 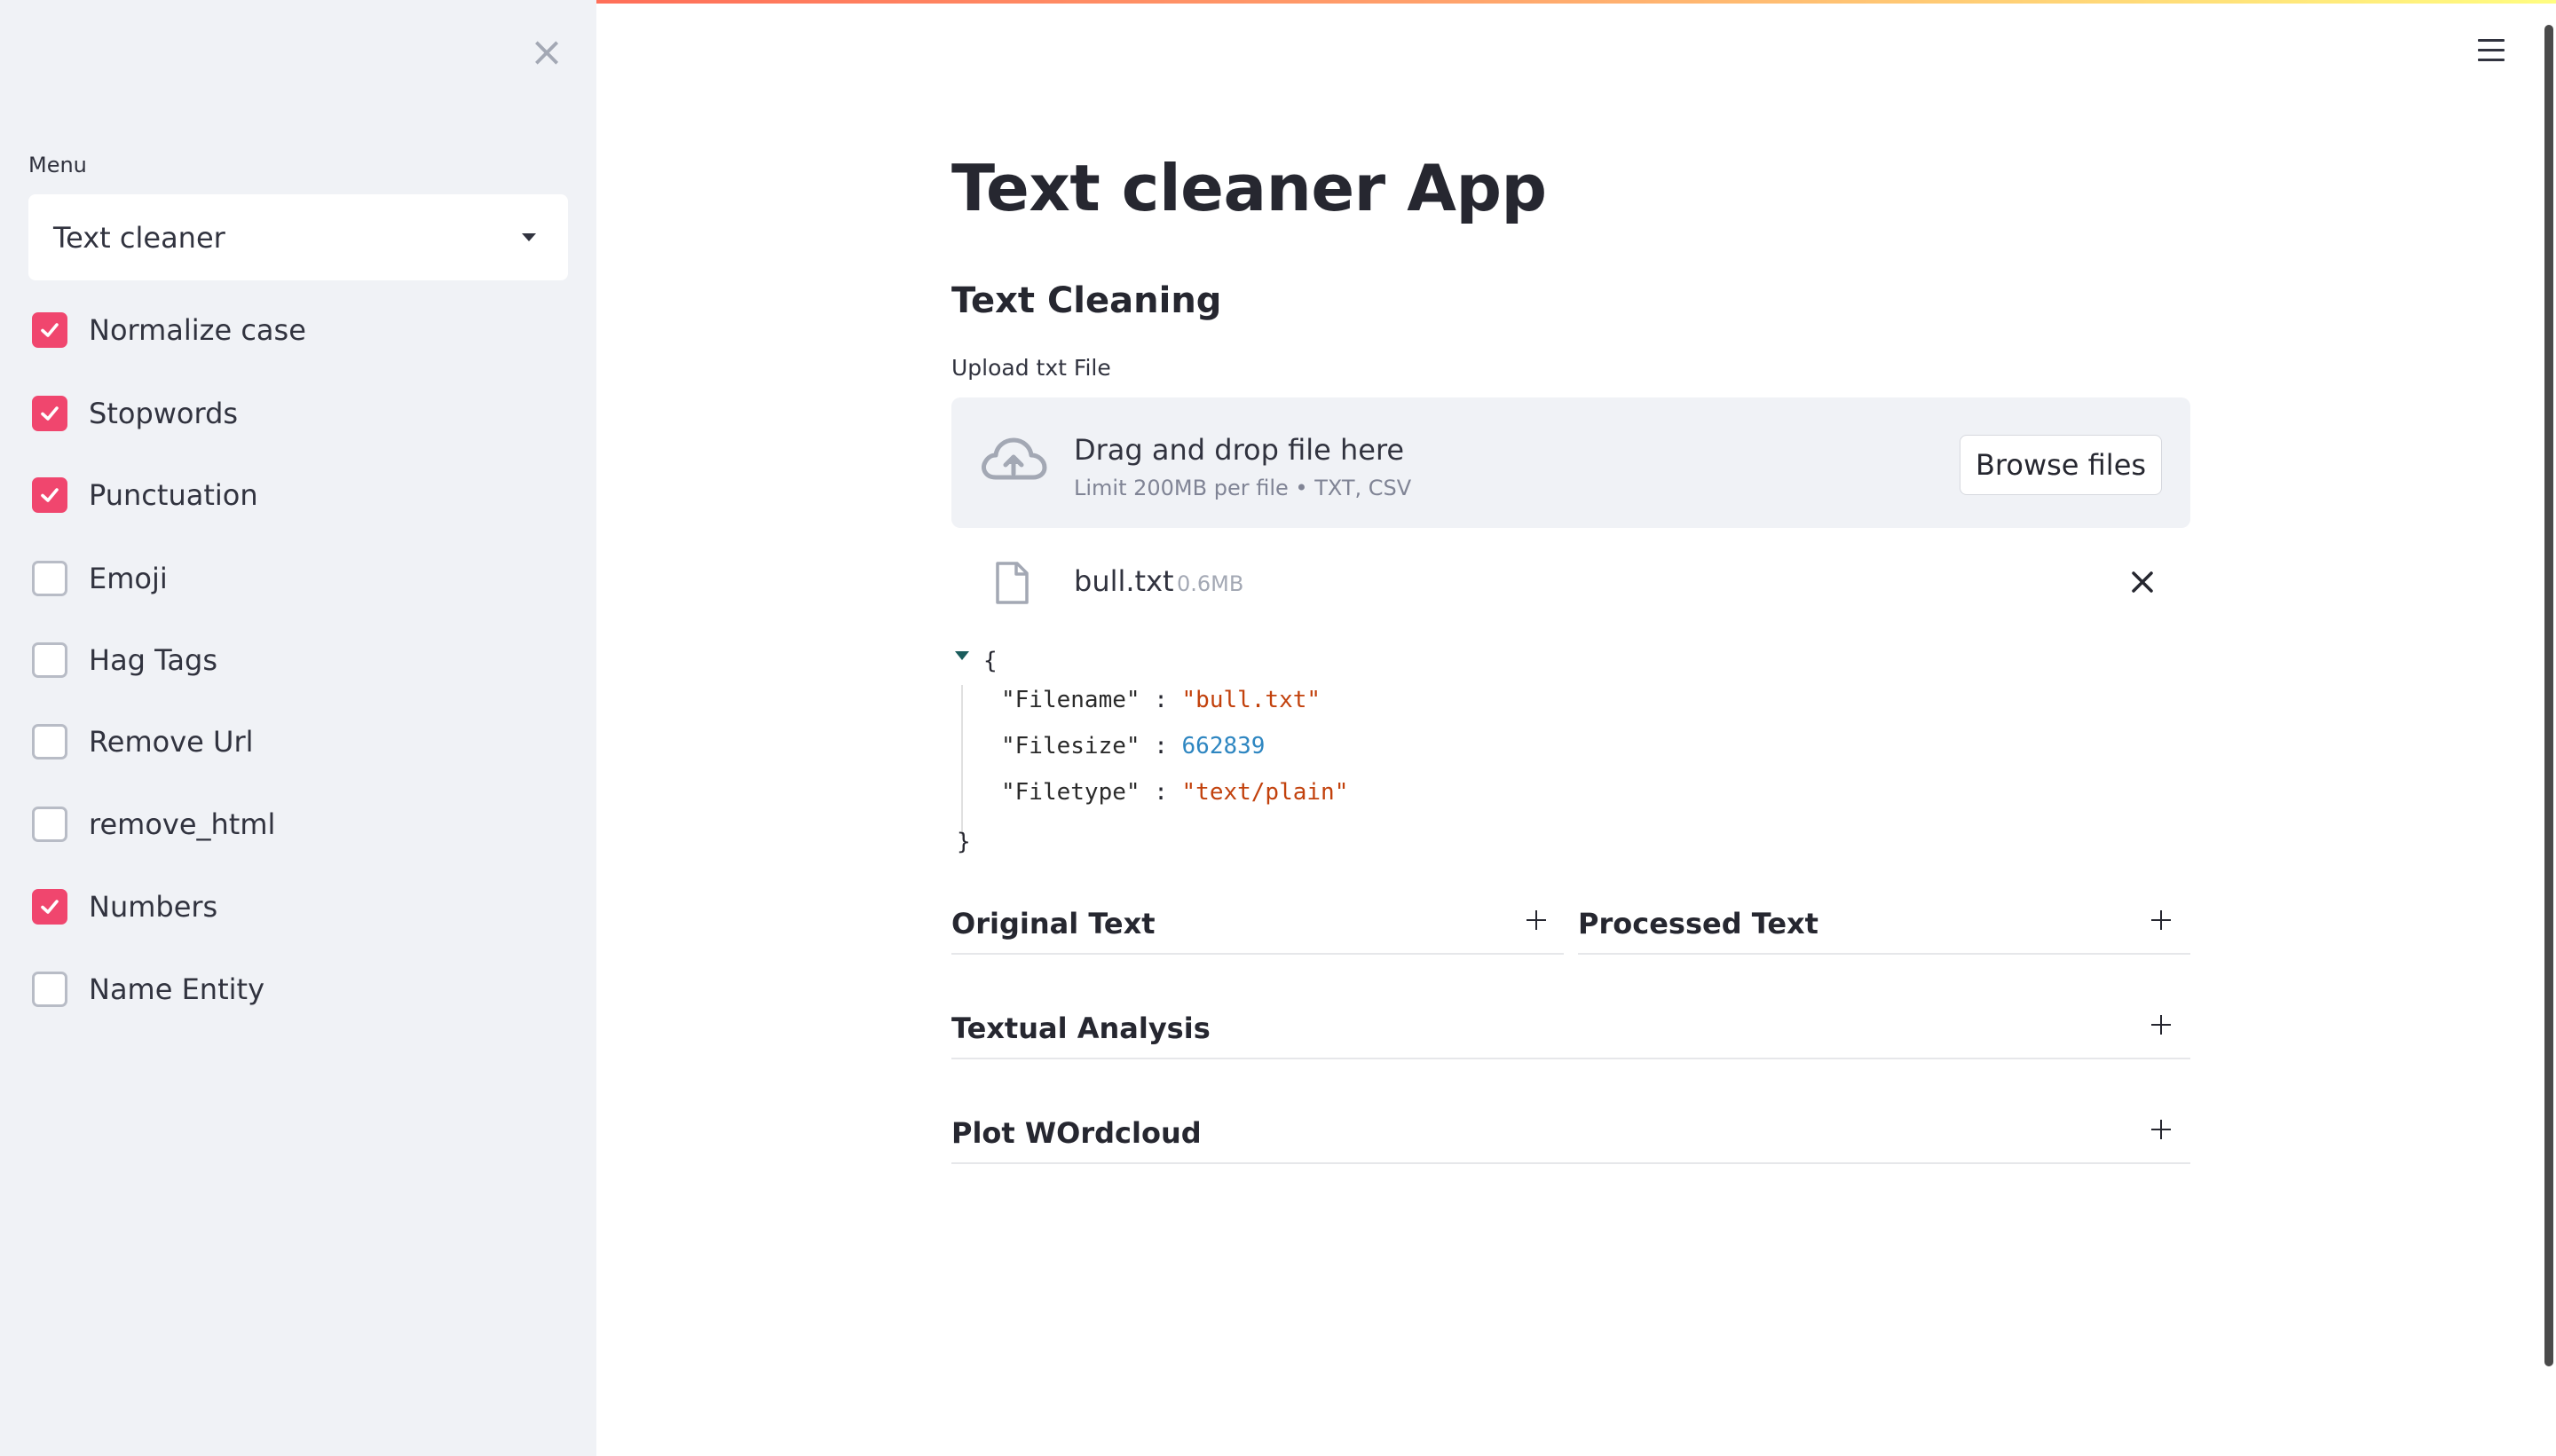 I want to click on expander-label: Textual Analysis, so click(x=1081, y=1028).